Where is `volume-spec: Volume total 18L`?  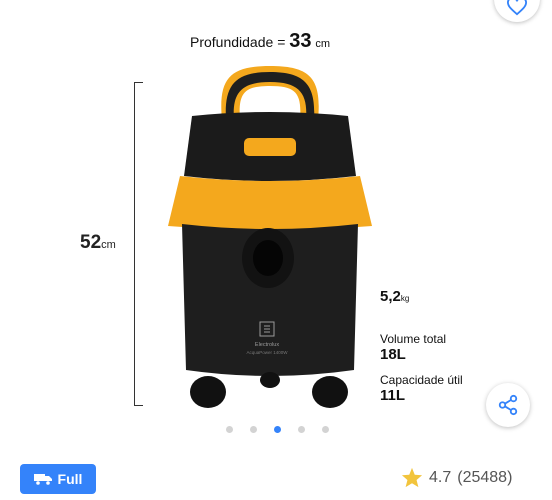 volume-spec: Volume total 18L is located at coordinates (413, 347).